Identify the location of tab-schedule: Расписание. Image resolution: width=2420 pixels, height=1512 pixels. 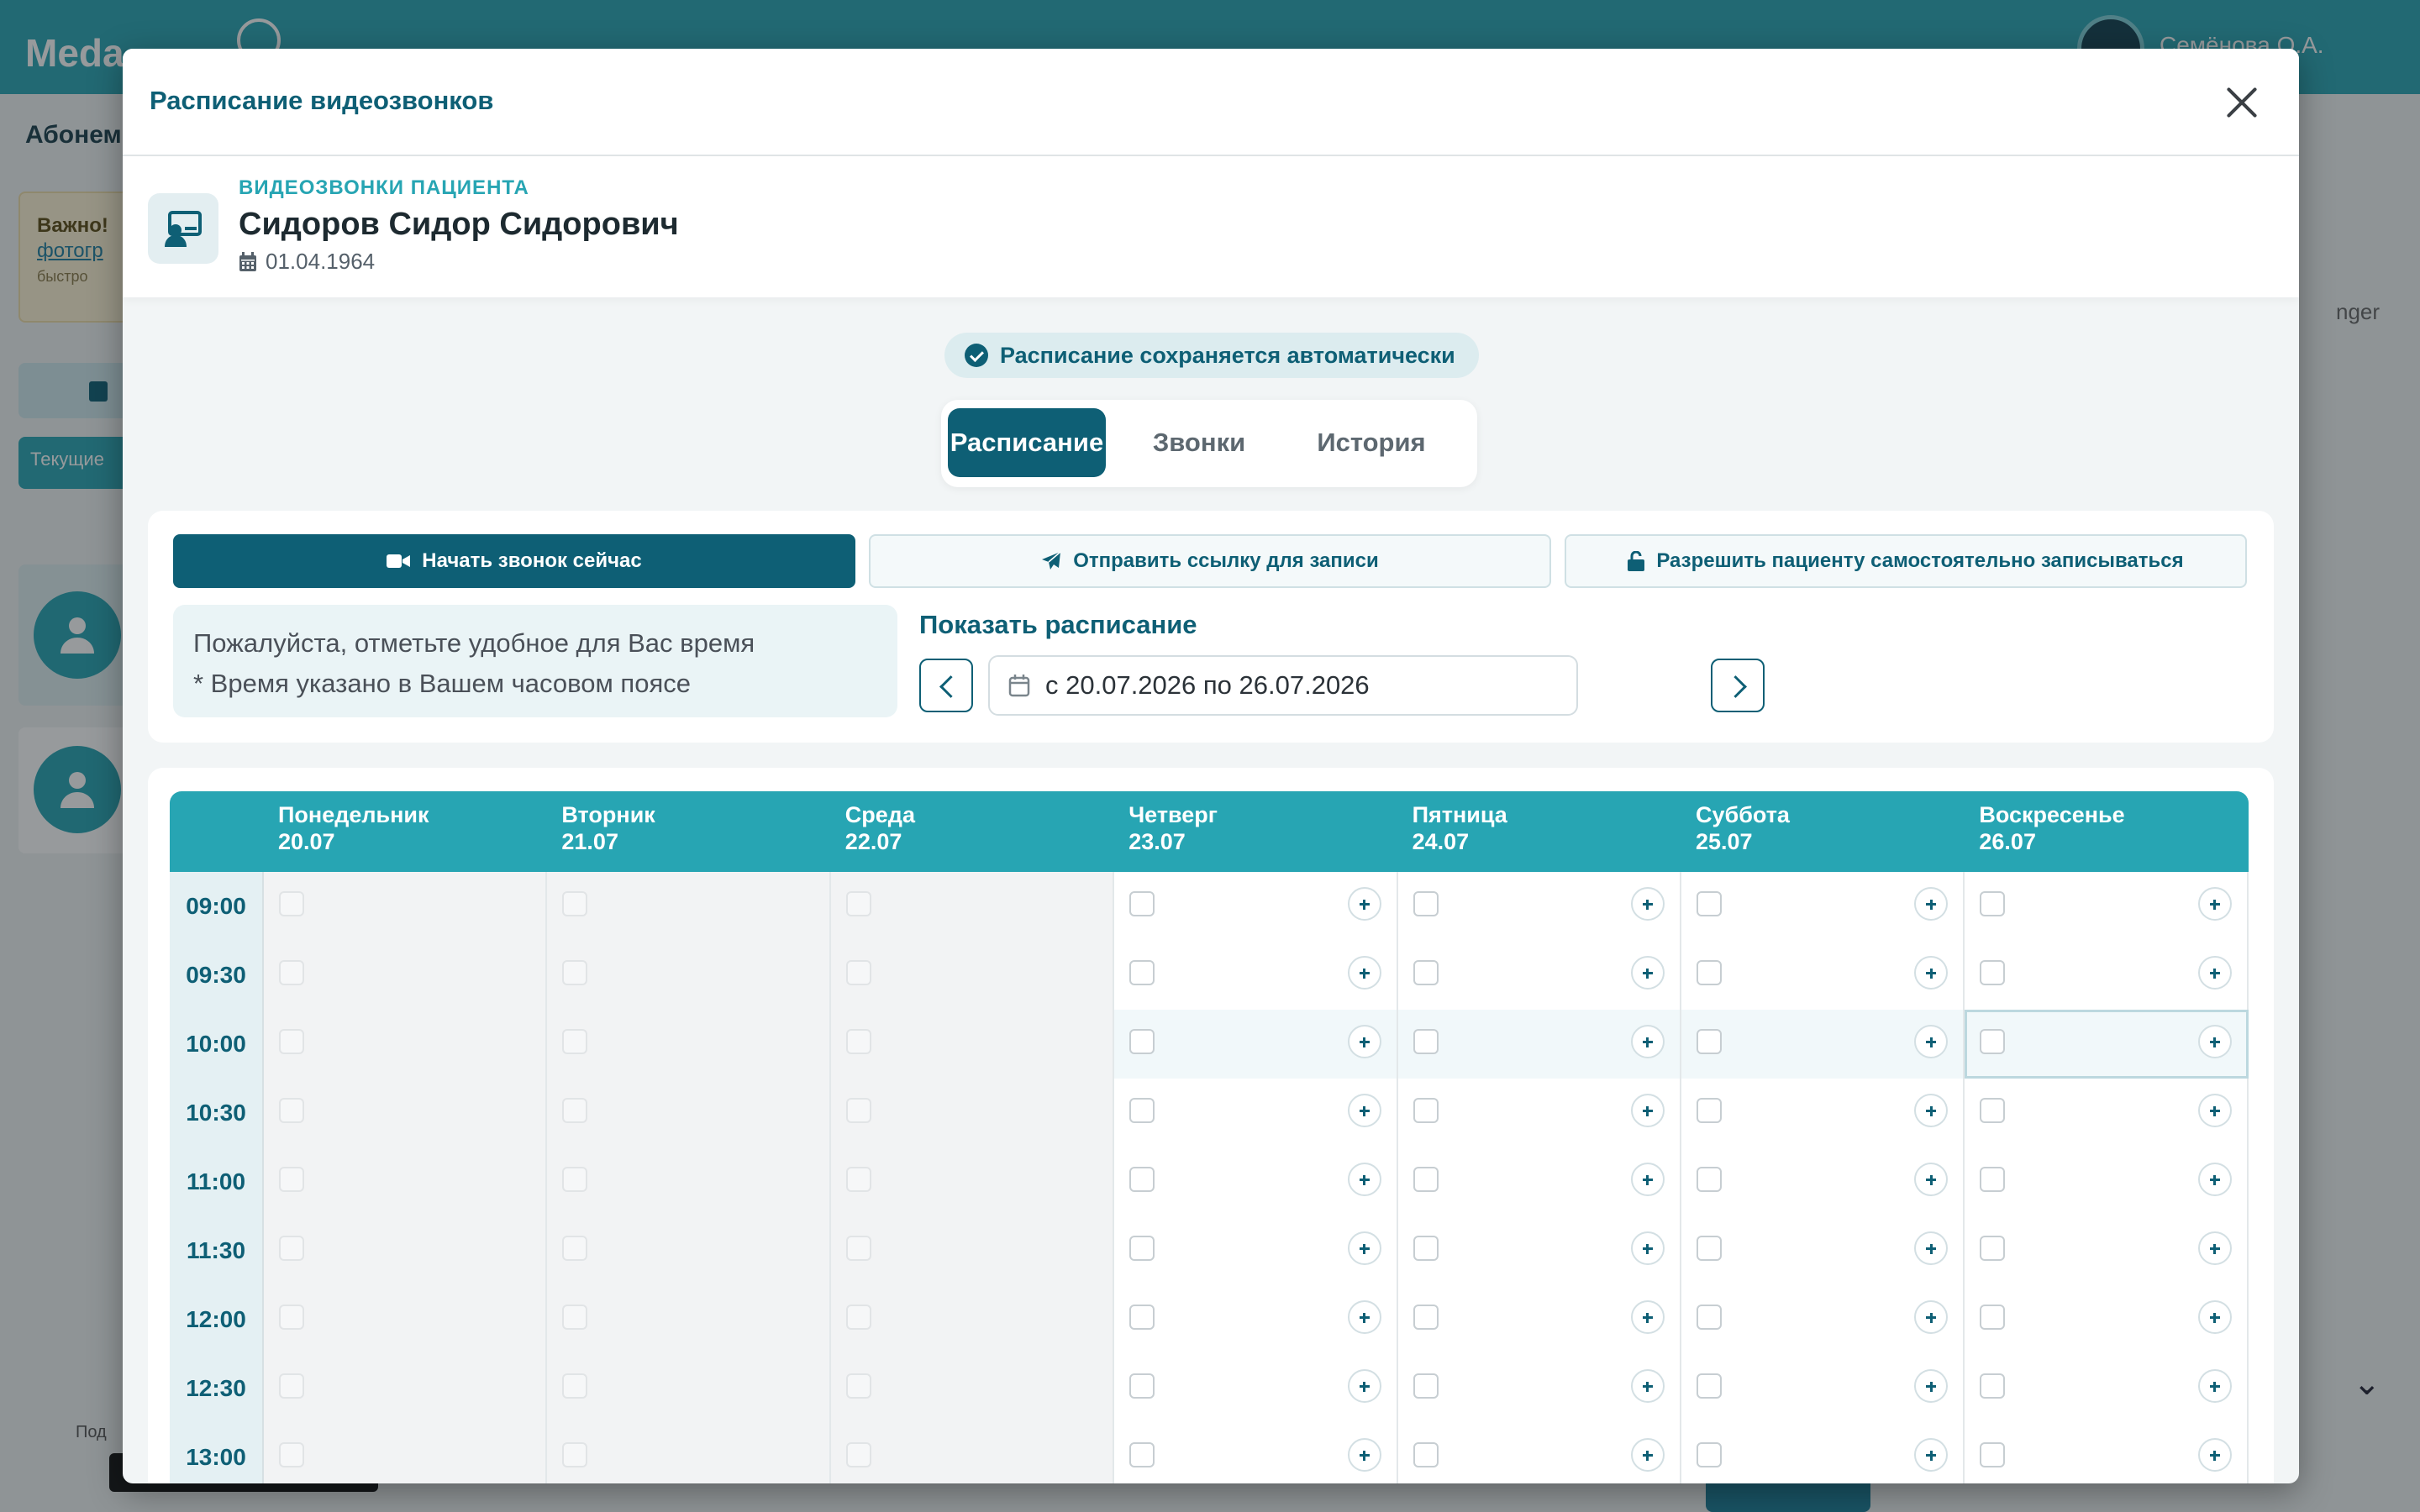
(1027, 442).